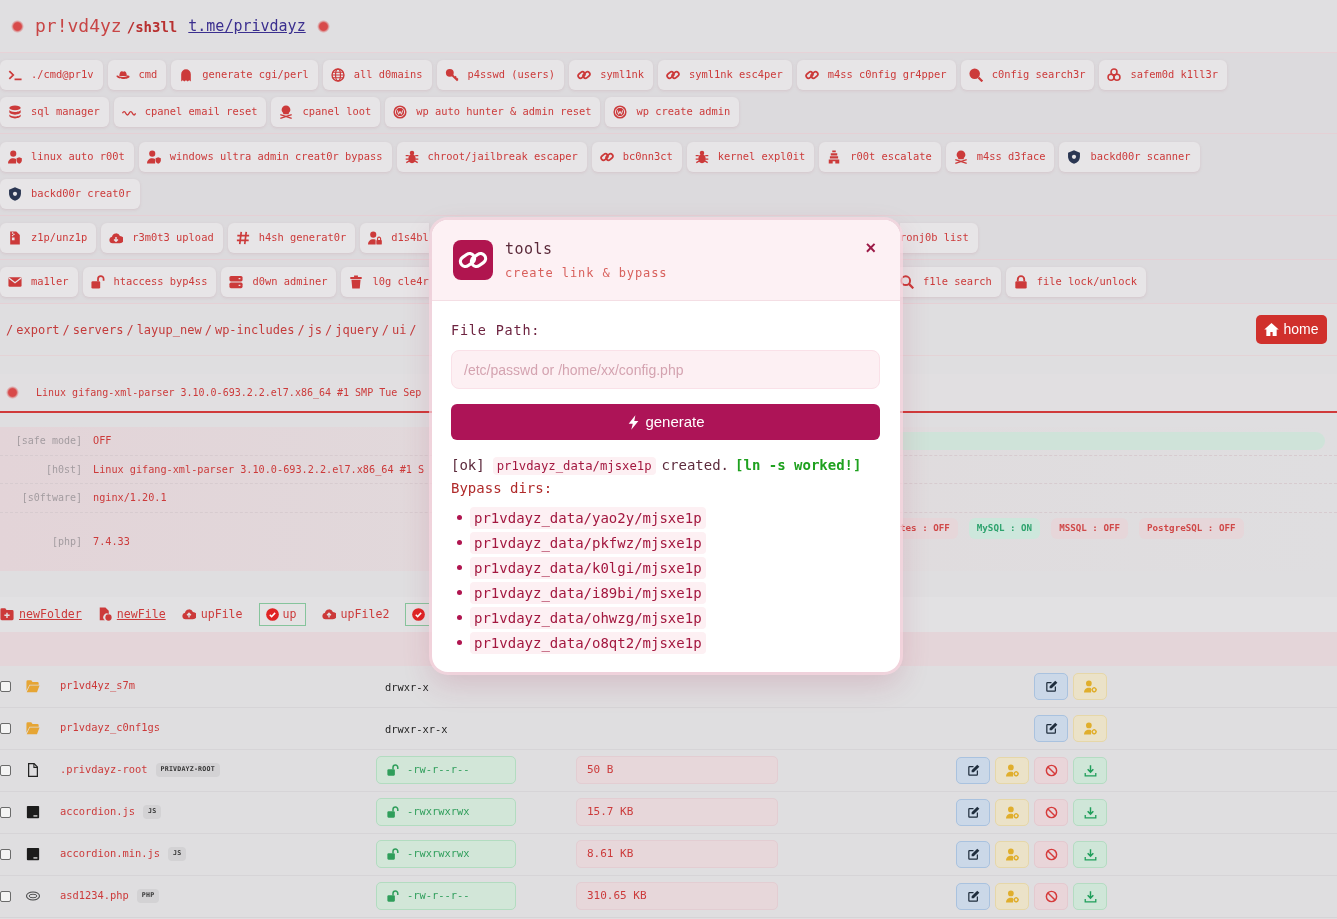 The height and width of the screenshot is (919, 1337). What do you see at coordinates (149, 282) in the screenshot?
I see `tool-button: htaccess byp4ss` at bounding box center [149, 282].